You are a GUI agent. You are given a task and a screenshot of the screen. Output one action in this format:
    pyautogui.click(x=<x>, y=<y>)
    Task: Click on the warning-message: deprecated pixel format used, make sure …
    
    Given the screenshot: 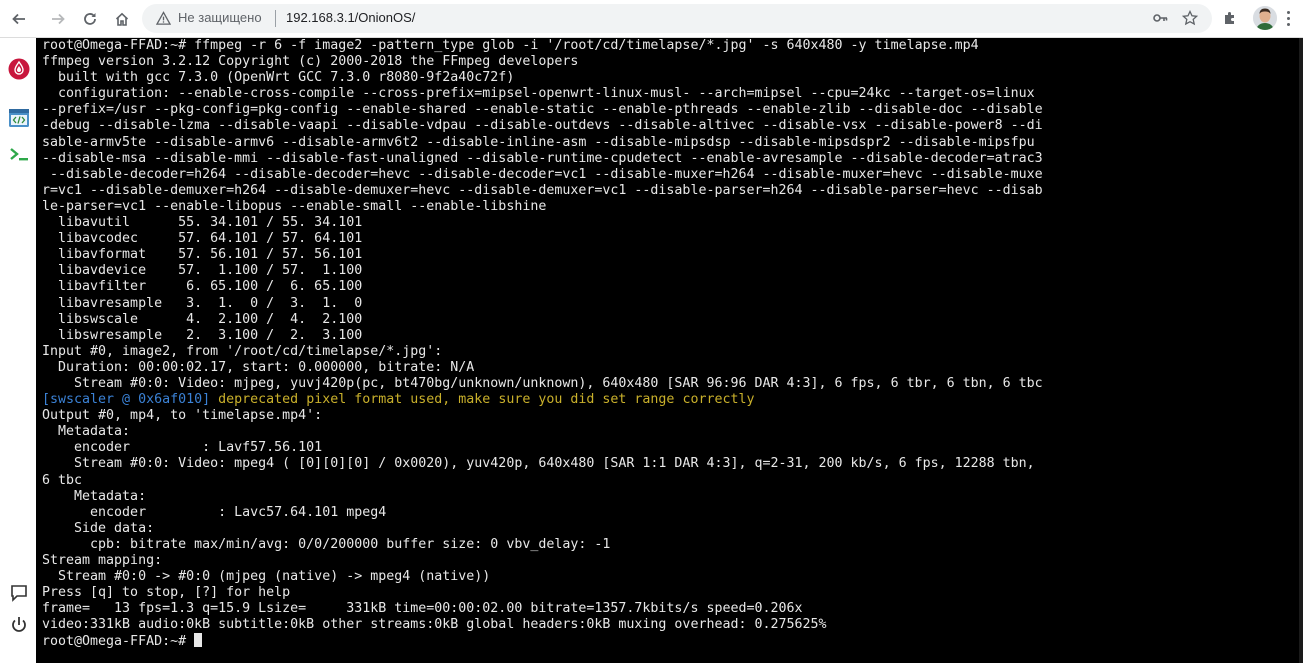 What is the action you would take?
    pyautogui.click(x=482, y=400)
    